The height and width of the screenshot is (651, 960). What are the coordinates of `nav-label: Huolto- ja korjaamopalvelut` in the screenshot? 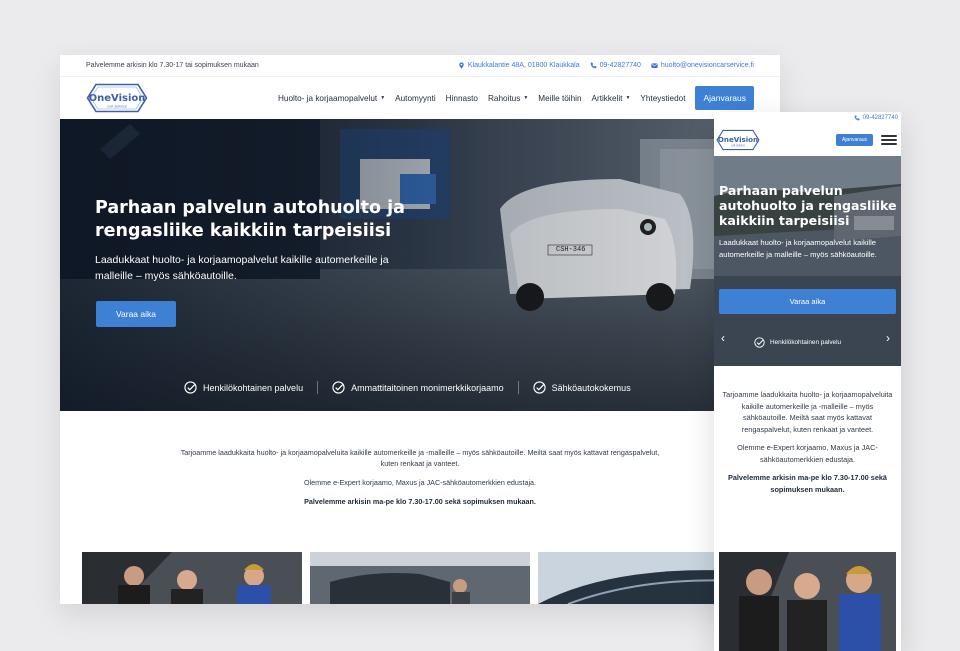 It's located at (328, 98).